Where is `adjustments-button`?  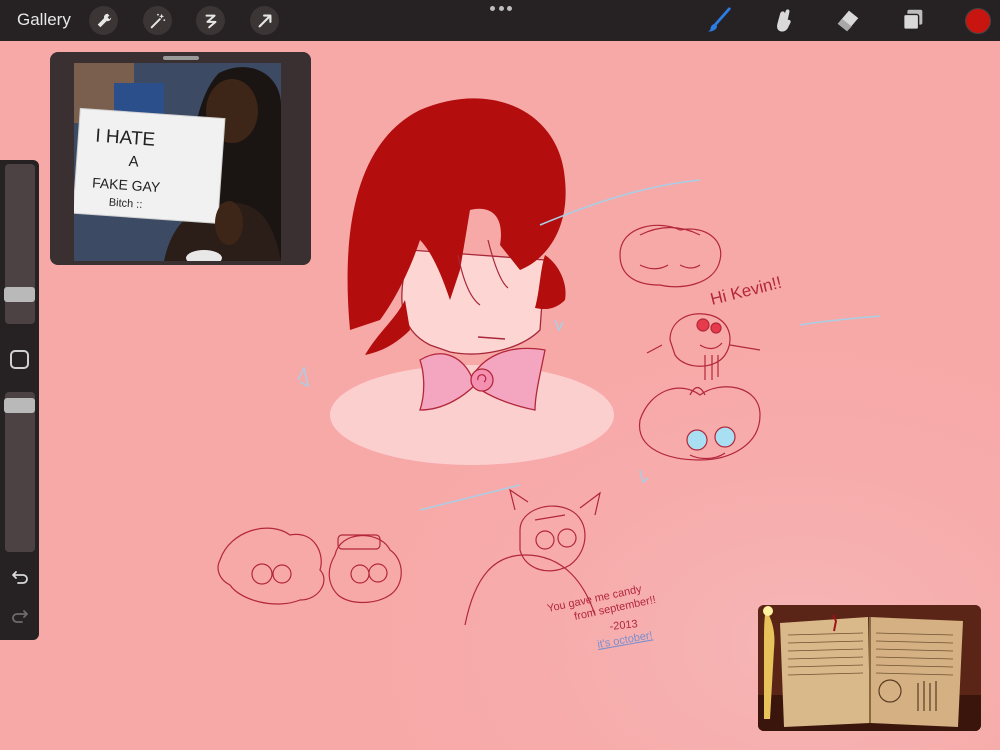
adjustments-button is located at coordinates (157, 20).